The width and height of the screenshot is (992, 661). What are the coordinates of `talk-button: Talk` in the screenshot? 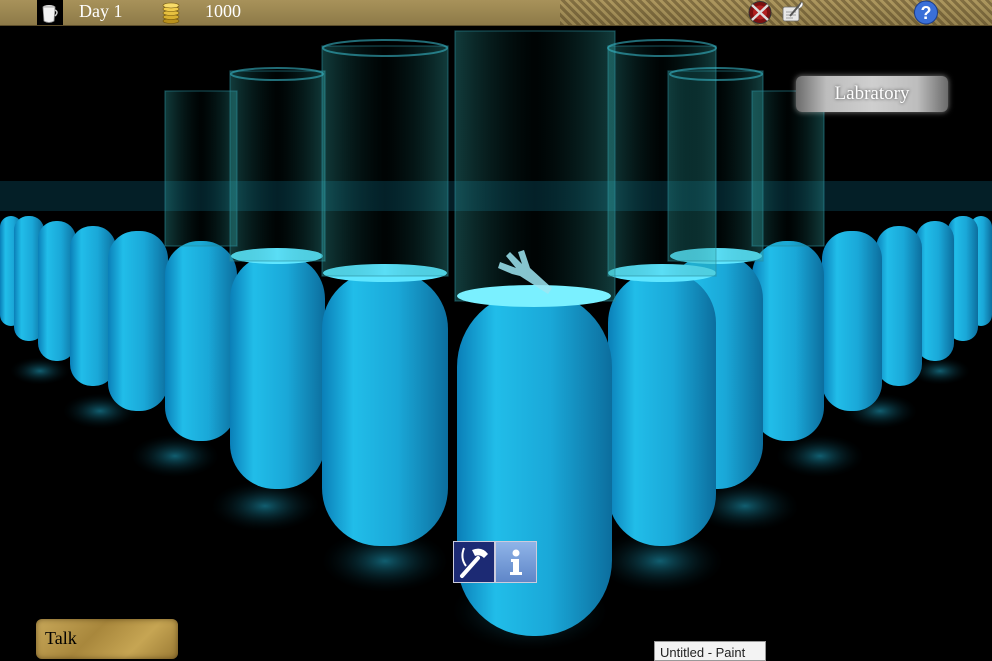 It's located at (107, 639).